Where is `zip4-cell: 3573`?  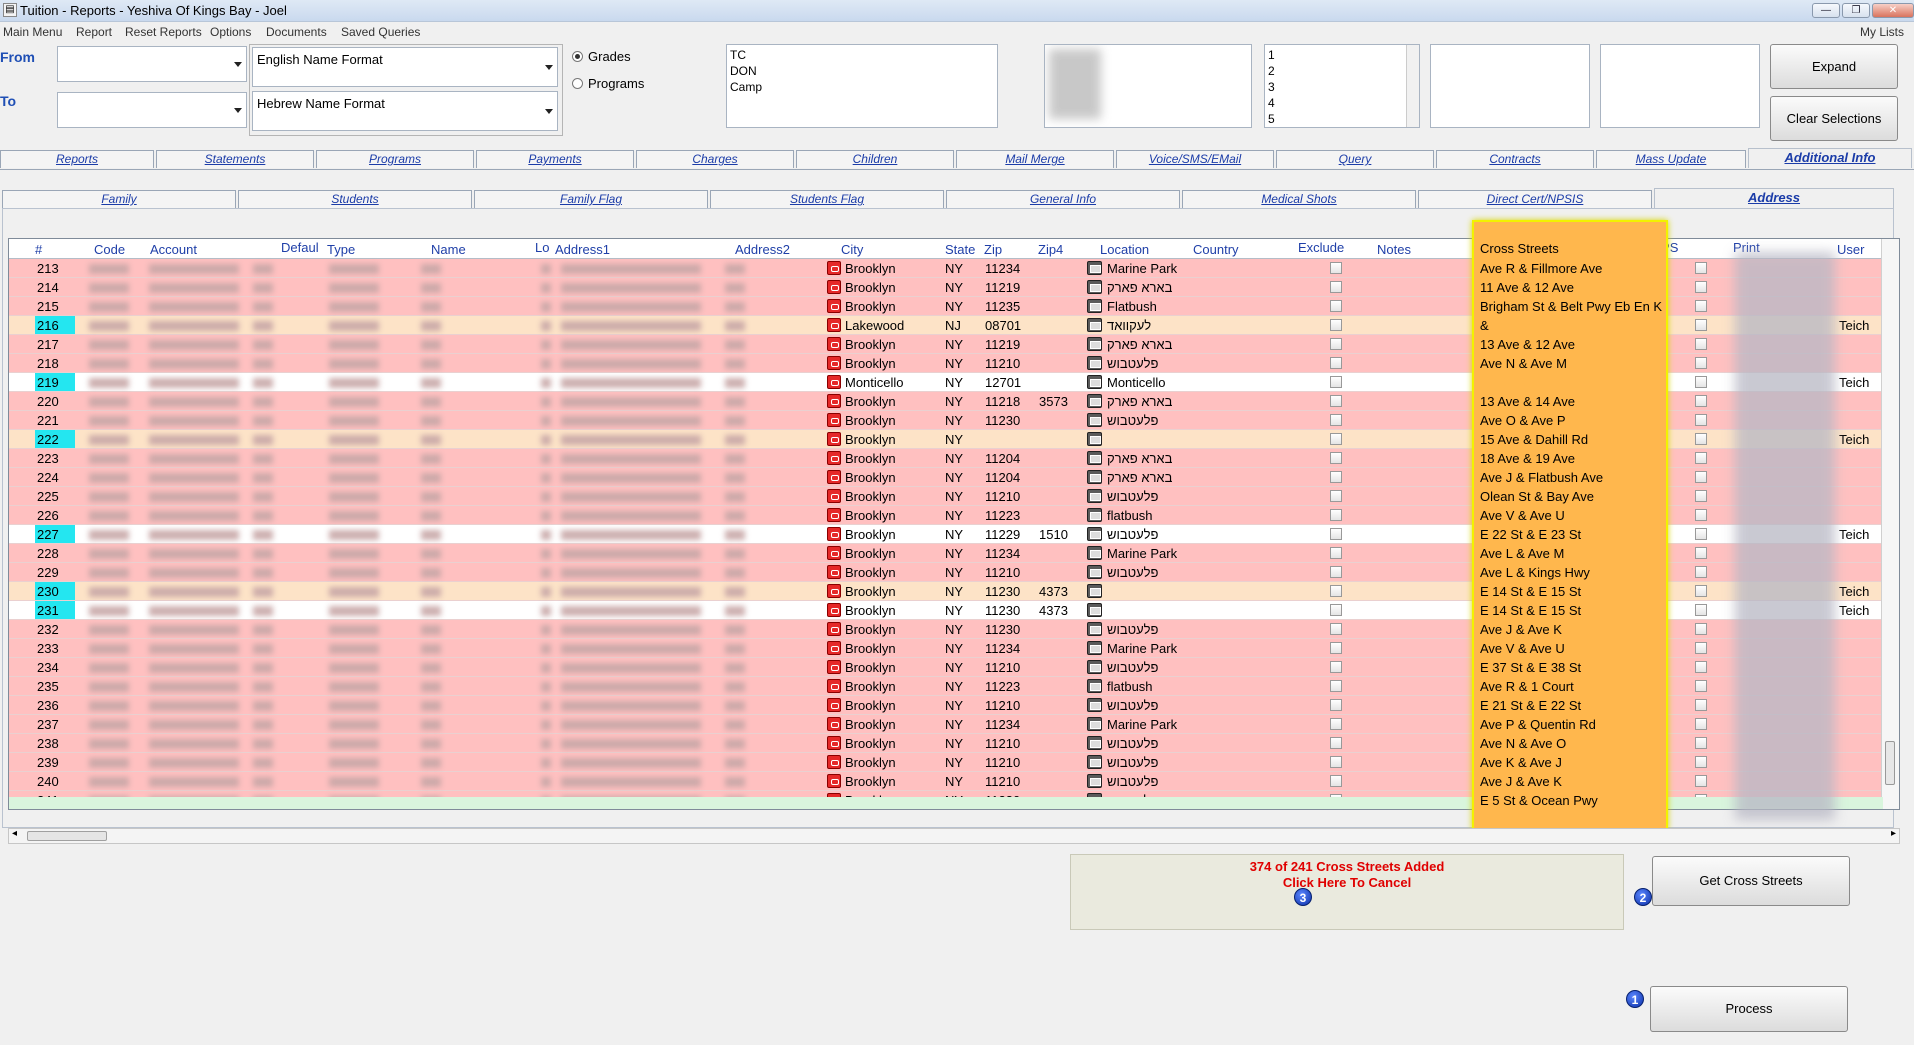 zip4-cell: 3573 is located at coordinates (1053, 401).